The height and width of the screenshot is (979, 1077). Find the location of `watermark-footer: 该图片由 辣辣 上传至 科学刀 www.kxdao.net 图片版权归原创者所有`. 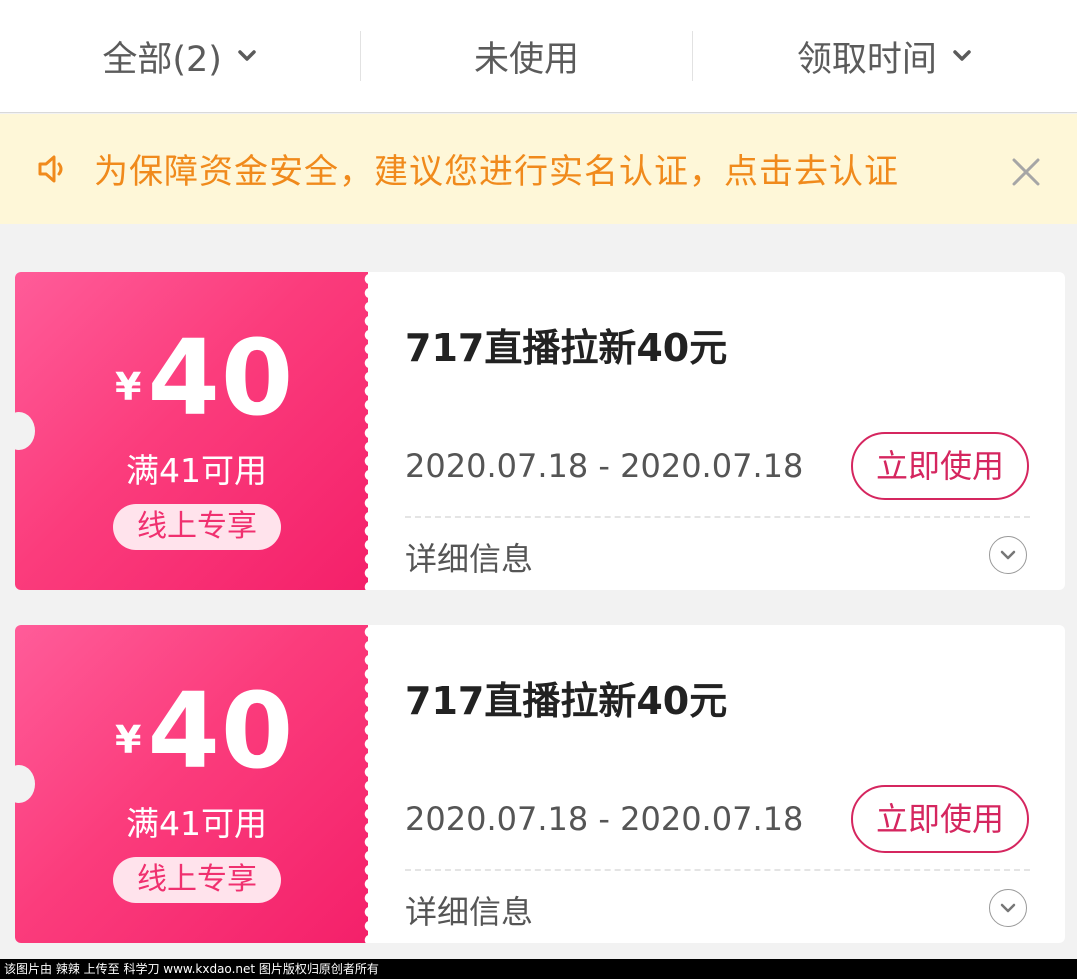

watermark-footer: 该图片由 辣辣 上传至 科学刀 www.kxdao.net 图片版权归原创者所有 is located at coordinates (538, 969).